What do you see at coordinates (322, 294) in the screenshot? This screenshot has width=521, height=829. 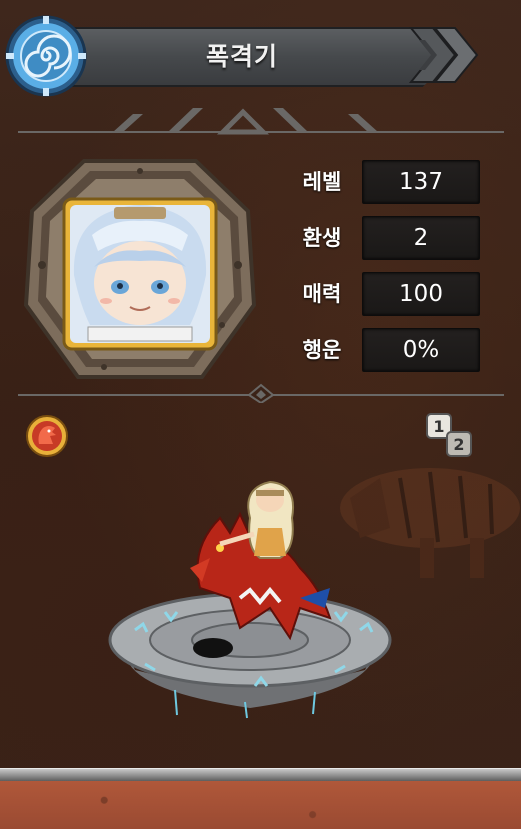 I see `stat-label: 매력` at bounding box center [322, 294].